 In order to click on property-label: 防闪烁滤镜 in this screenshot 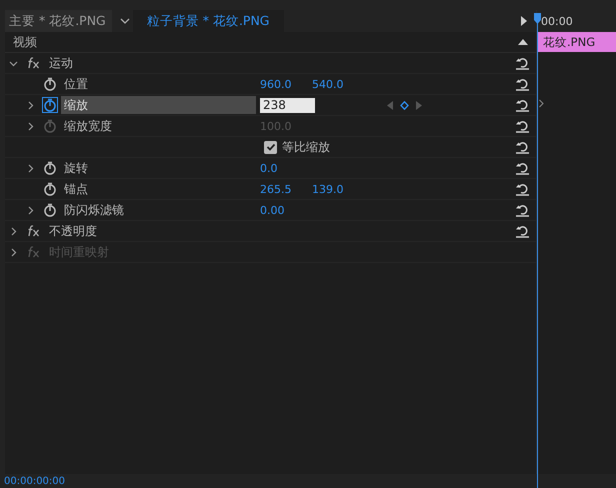, I will do `click(158, 210)`.